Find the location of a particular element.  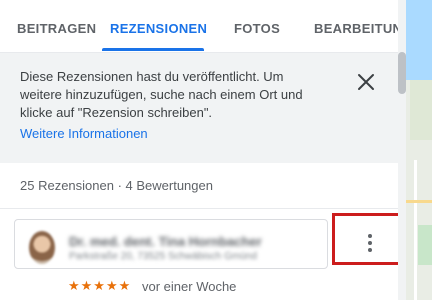

more-info-link: Weitere Informationen is located at coordinates (84, 133).